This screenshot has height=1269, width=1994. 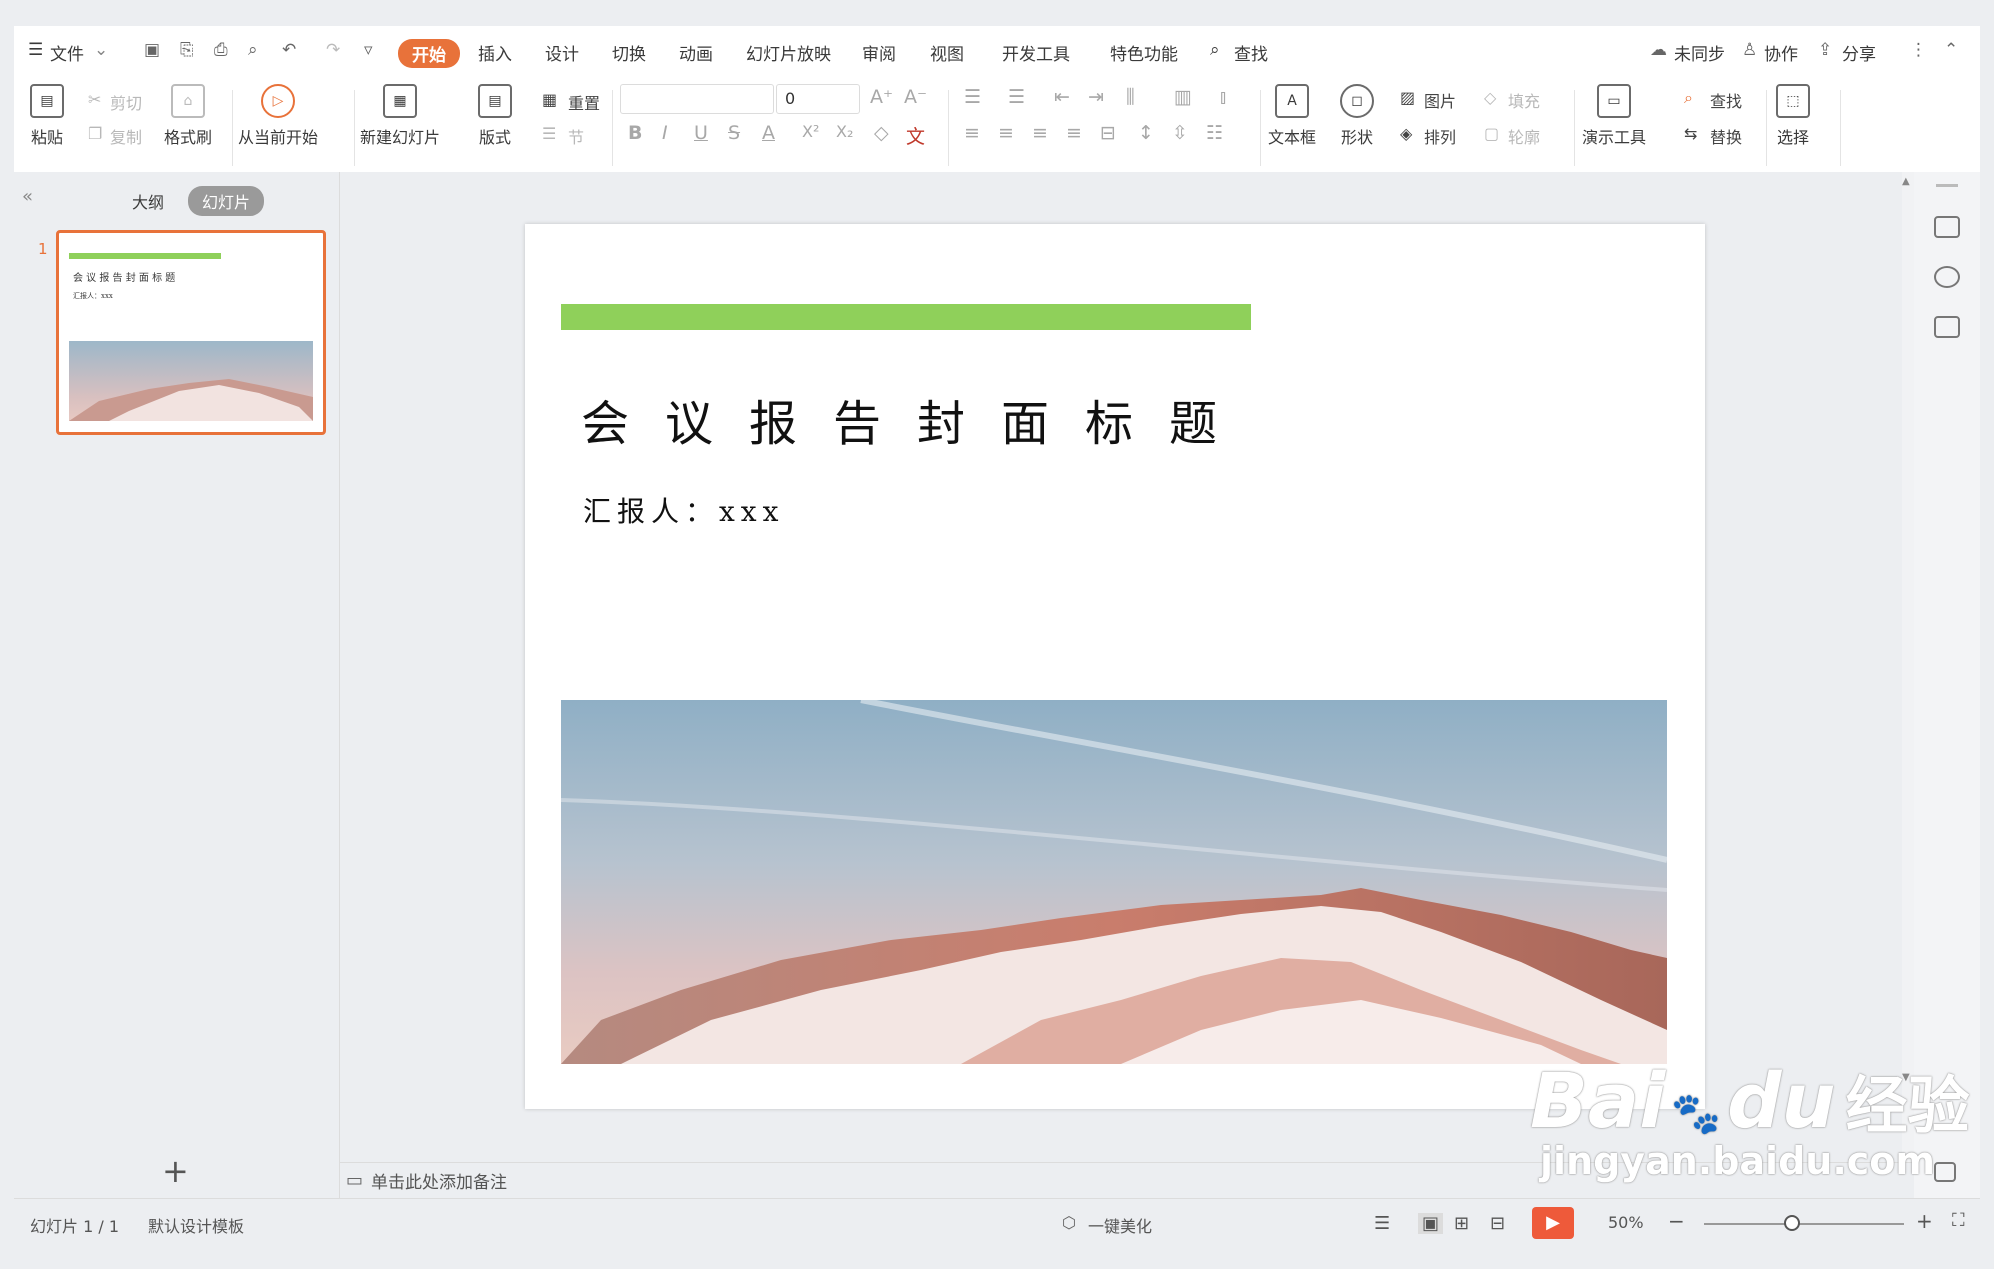 I want to click on italic-button: I, so click(x=665, y=133).